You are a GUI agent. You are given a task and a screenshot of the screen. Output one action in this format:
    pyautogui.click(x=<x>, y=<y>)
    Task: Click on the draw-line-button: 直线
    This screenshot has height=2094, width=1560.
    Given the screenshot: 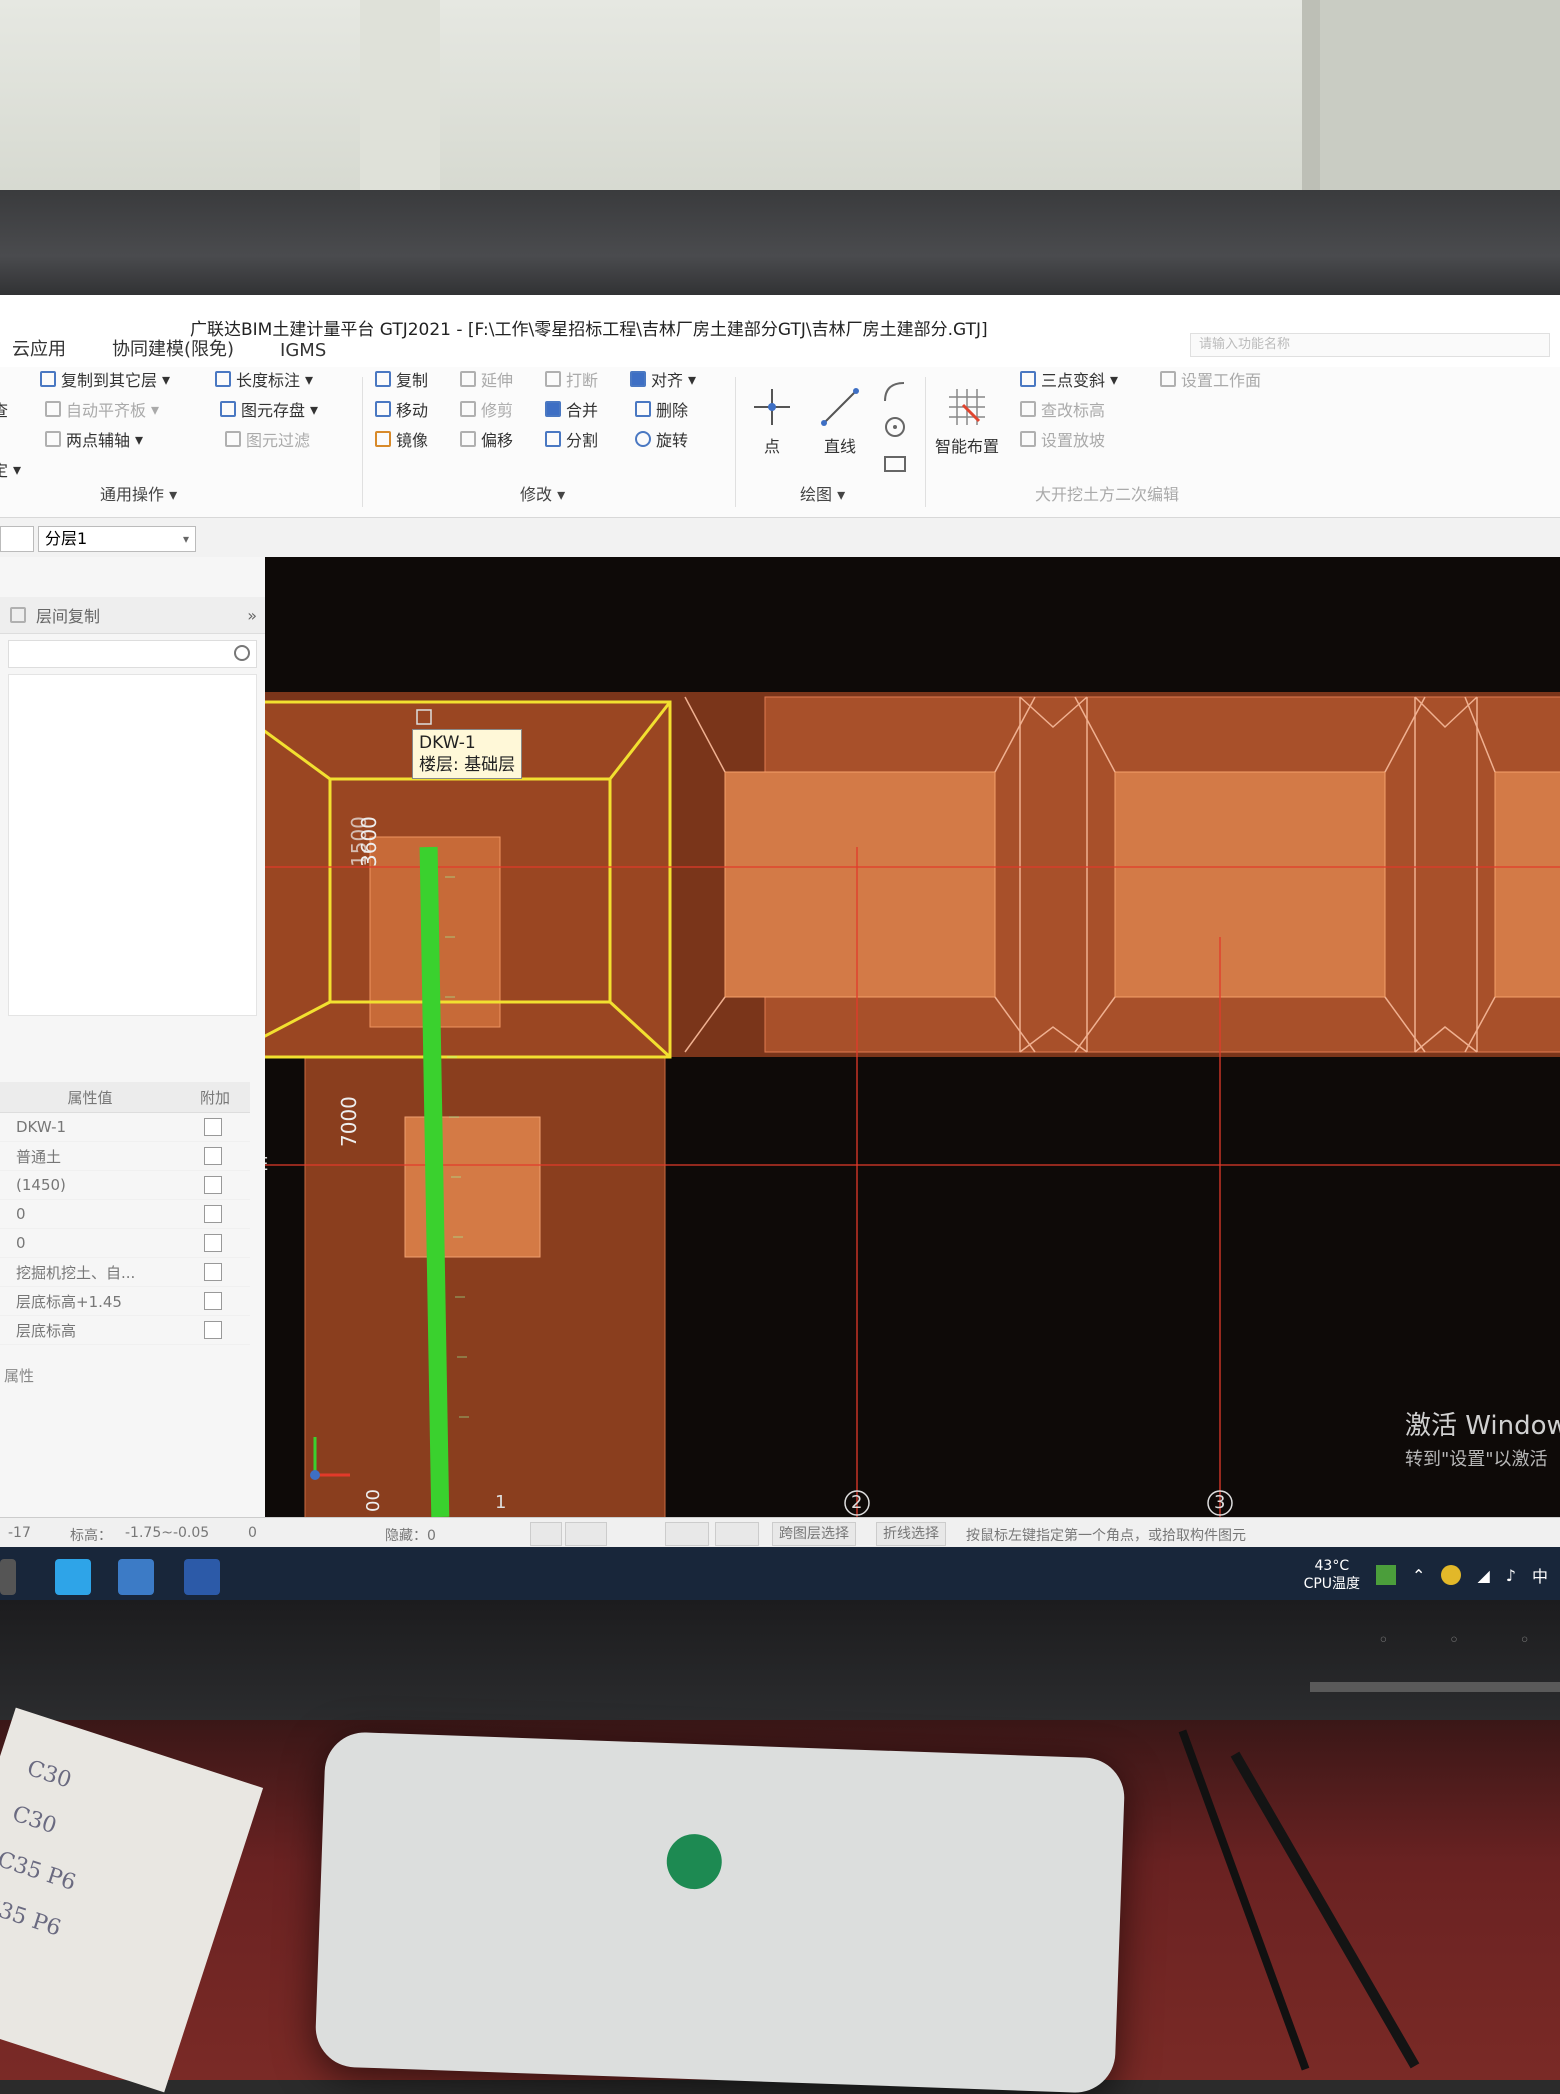 What is the action you would take?
    pyautogui.click(x=840, y=422)
    